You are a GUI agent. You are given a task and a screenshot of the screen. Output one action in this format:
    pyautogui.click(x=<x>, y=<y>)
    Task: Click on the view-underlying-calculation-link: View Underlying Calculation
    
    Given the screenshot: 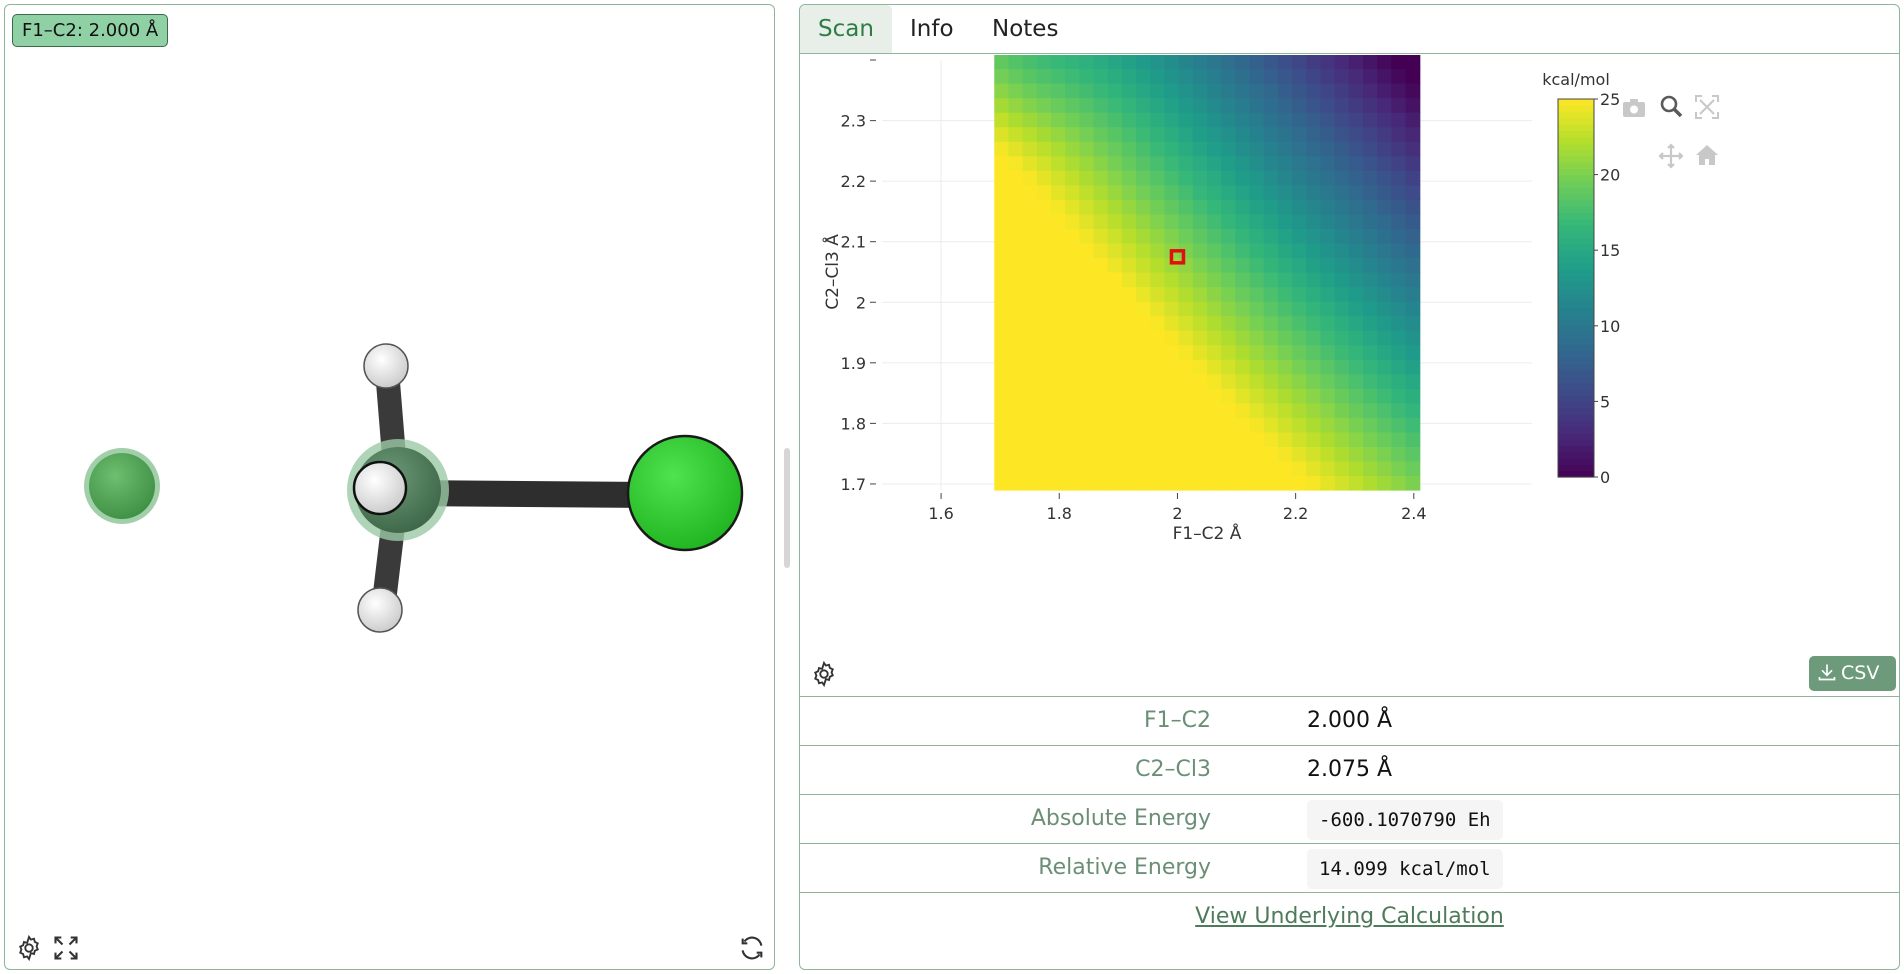 What is the action you would take?
    pyautogui.click(x=1349, y=916)
    